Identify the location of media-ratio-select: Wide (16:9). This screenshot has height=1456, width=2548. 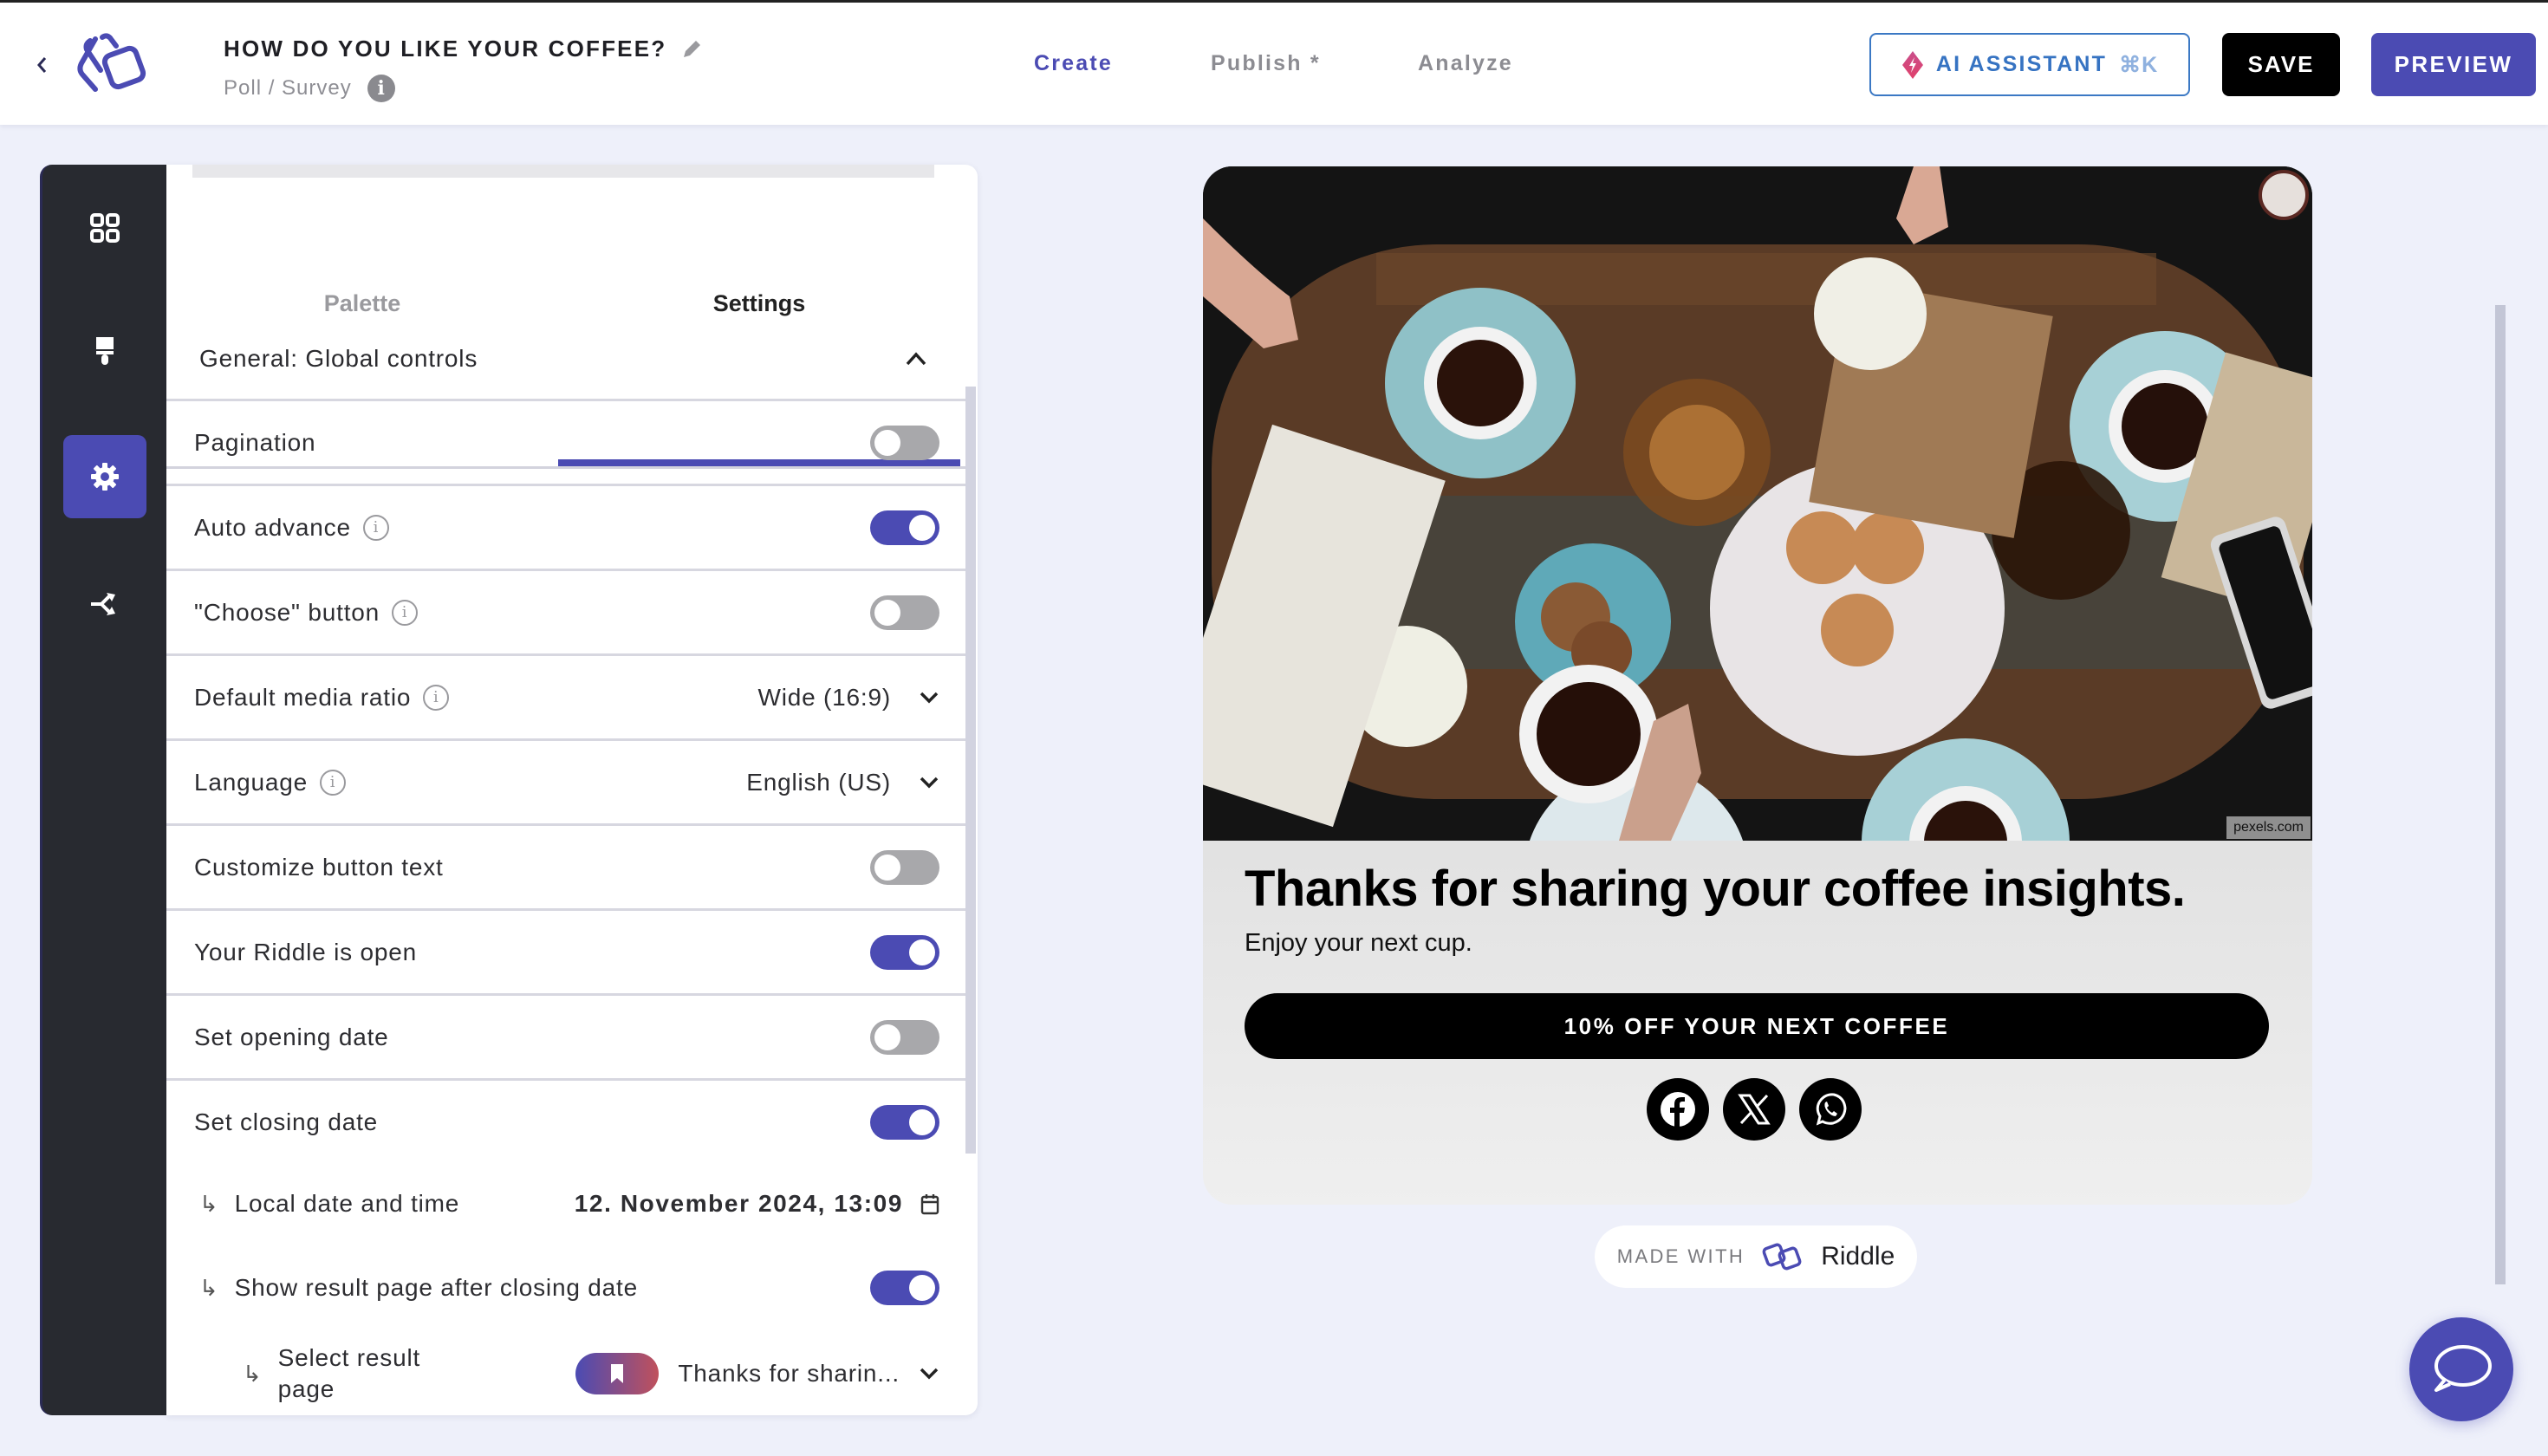
(848, 698).